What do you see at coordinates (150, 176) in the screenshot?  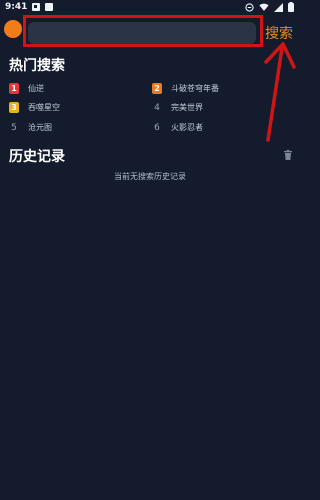 I see `empty-history-message: 当前无搜索历史记录` at bounding box center [150, 176].